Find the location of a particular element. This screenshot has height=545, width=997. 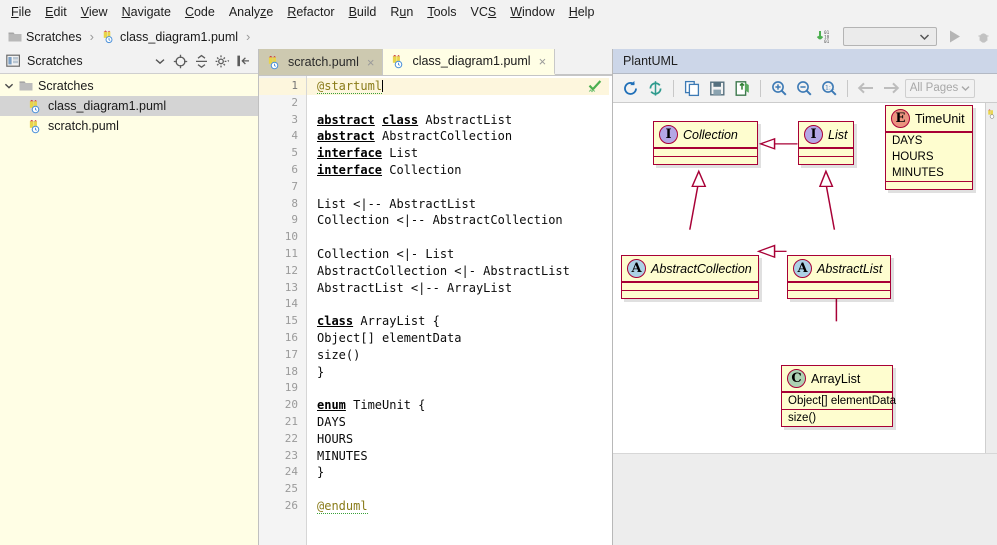

green-check-icon is located at coordinates (595, 88).